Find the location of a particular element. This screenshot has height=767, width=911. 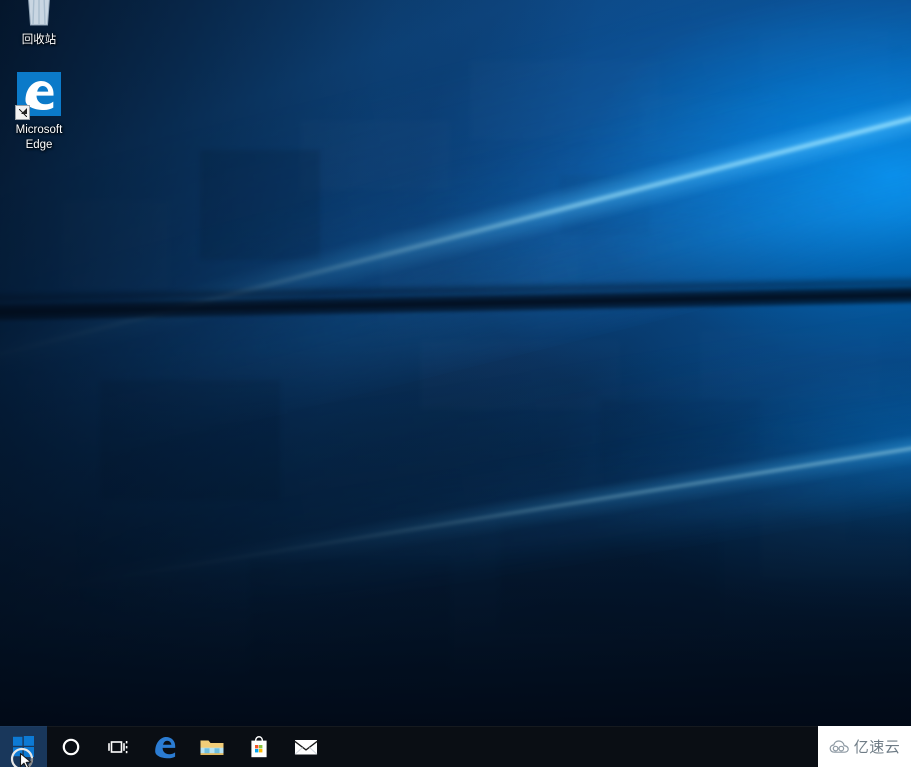

task-view-icon is located at coordinates (117, 746).